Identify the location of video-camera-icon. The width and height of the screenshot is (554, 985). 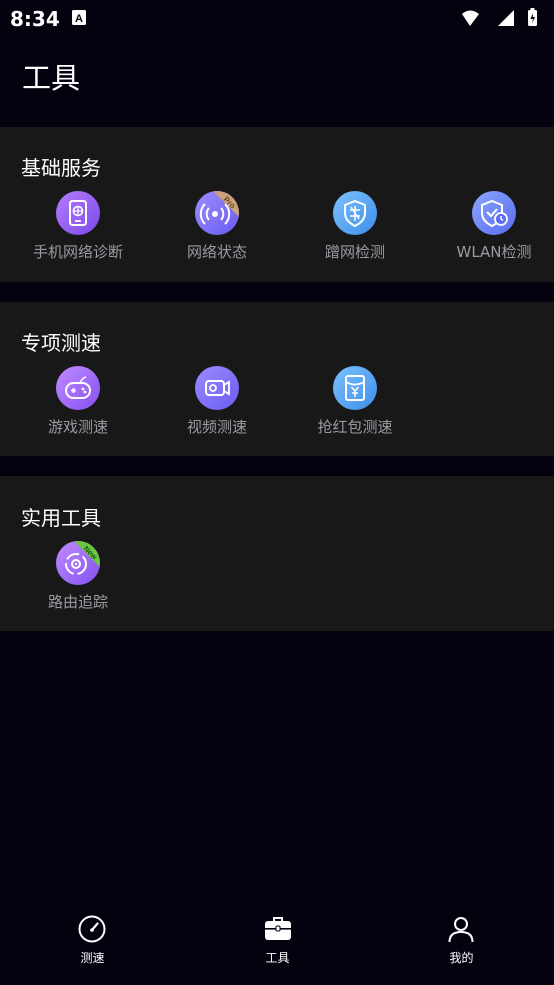
(217, 388).